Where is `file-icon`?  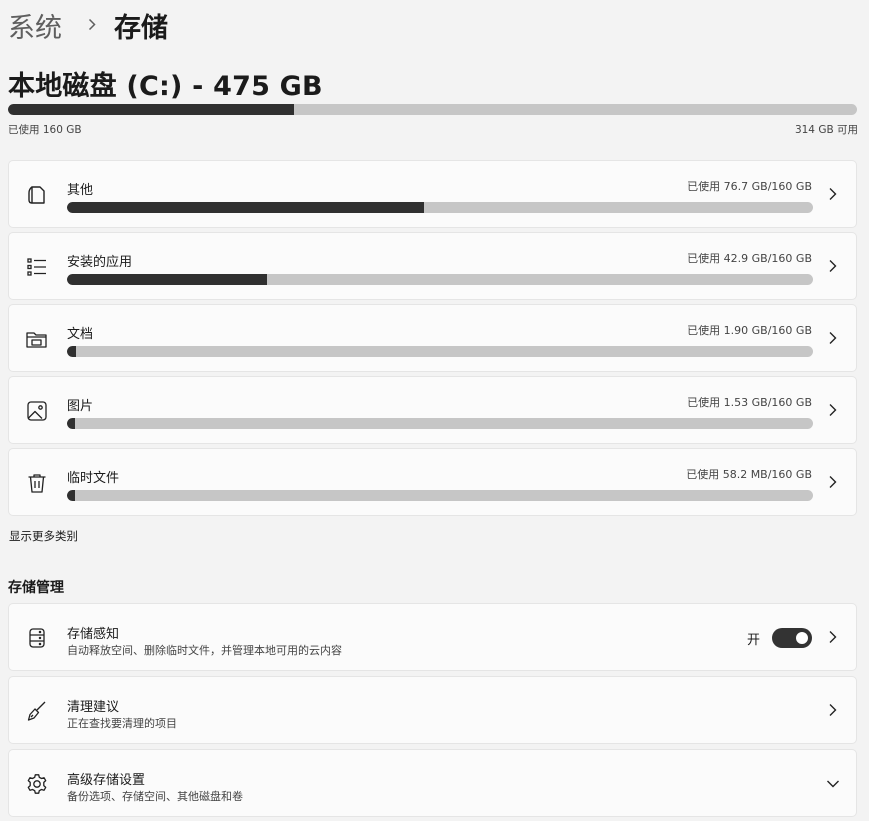
file-icon is located at coordinates (37, 195).